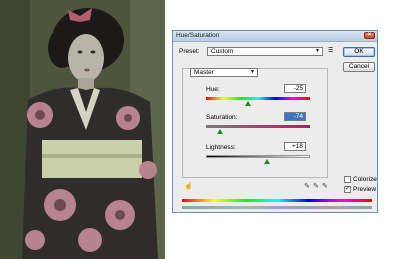 The image size is (402, 259). Describe the element at coordinates (347, 189) in the screenshot. I see `preview-checkbox: ✓` at that location.